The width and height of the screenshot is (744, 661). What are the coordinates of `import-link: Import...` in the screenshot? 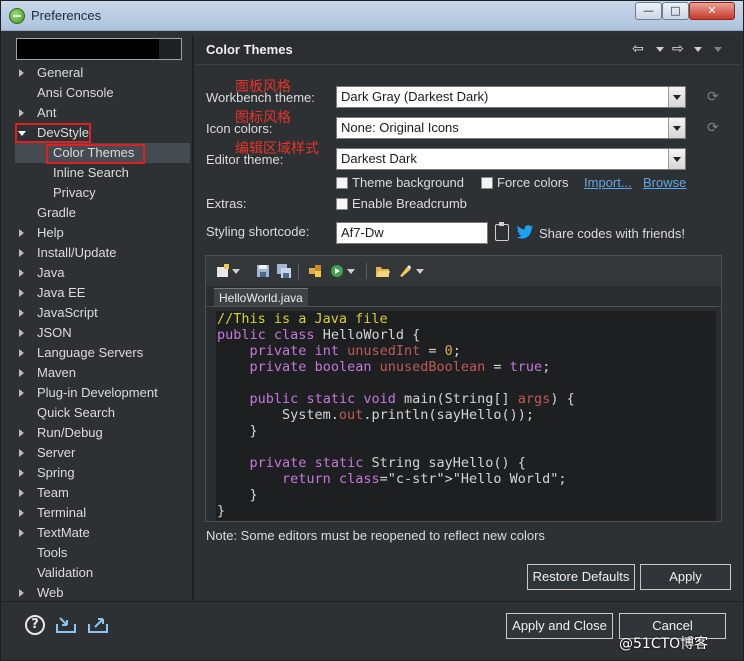 It's located at (608, 182).